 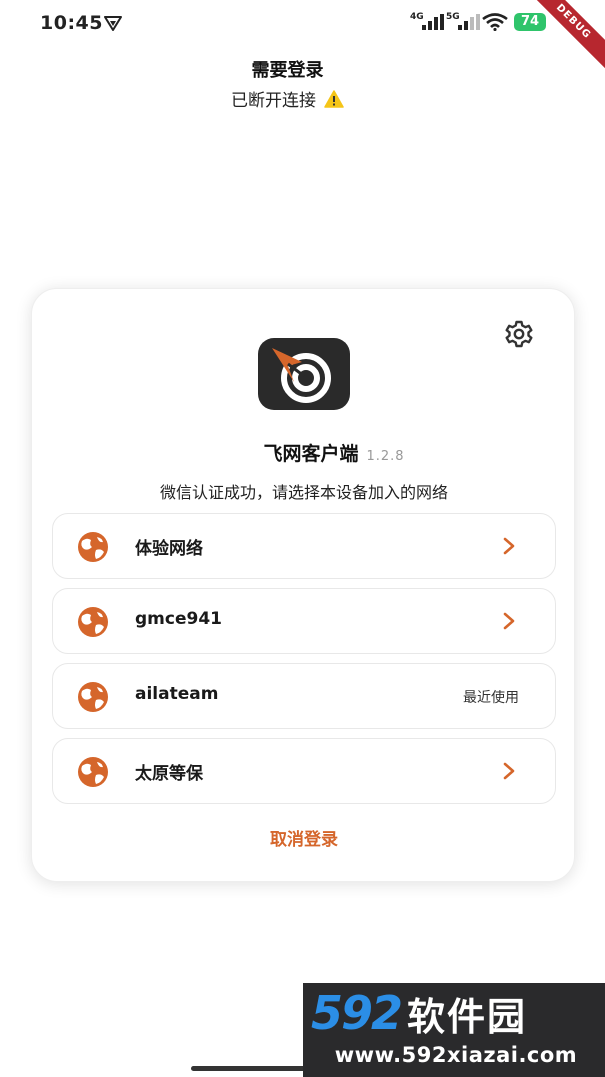 What do you see at coordinates (169, 549) in the screenshot?
I see `network-name: 体验网络` at bounding box center [169, 549].